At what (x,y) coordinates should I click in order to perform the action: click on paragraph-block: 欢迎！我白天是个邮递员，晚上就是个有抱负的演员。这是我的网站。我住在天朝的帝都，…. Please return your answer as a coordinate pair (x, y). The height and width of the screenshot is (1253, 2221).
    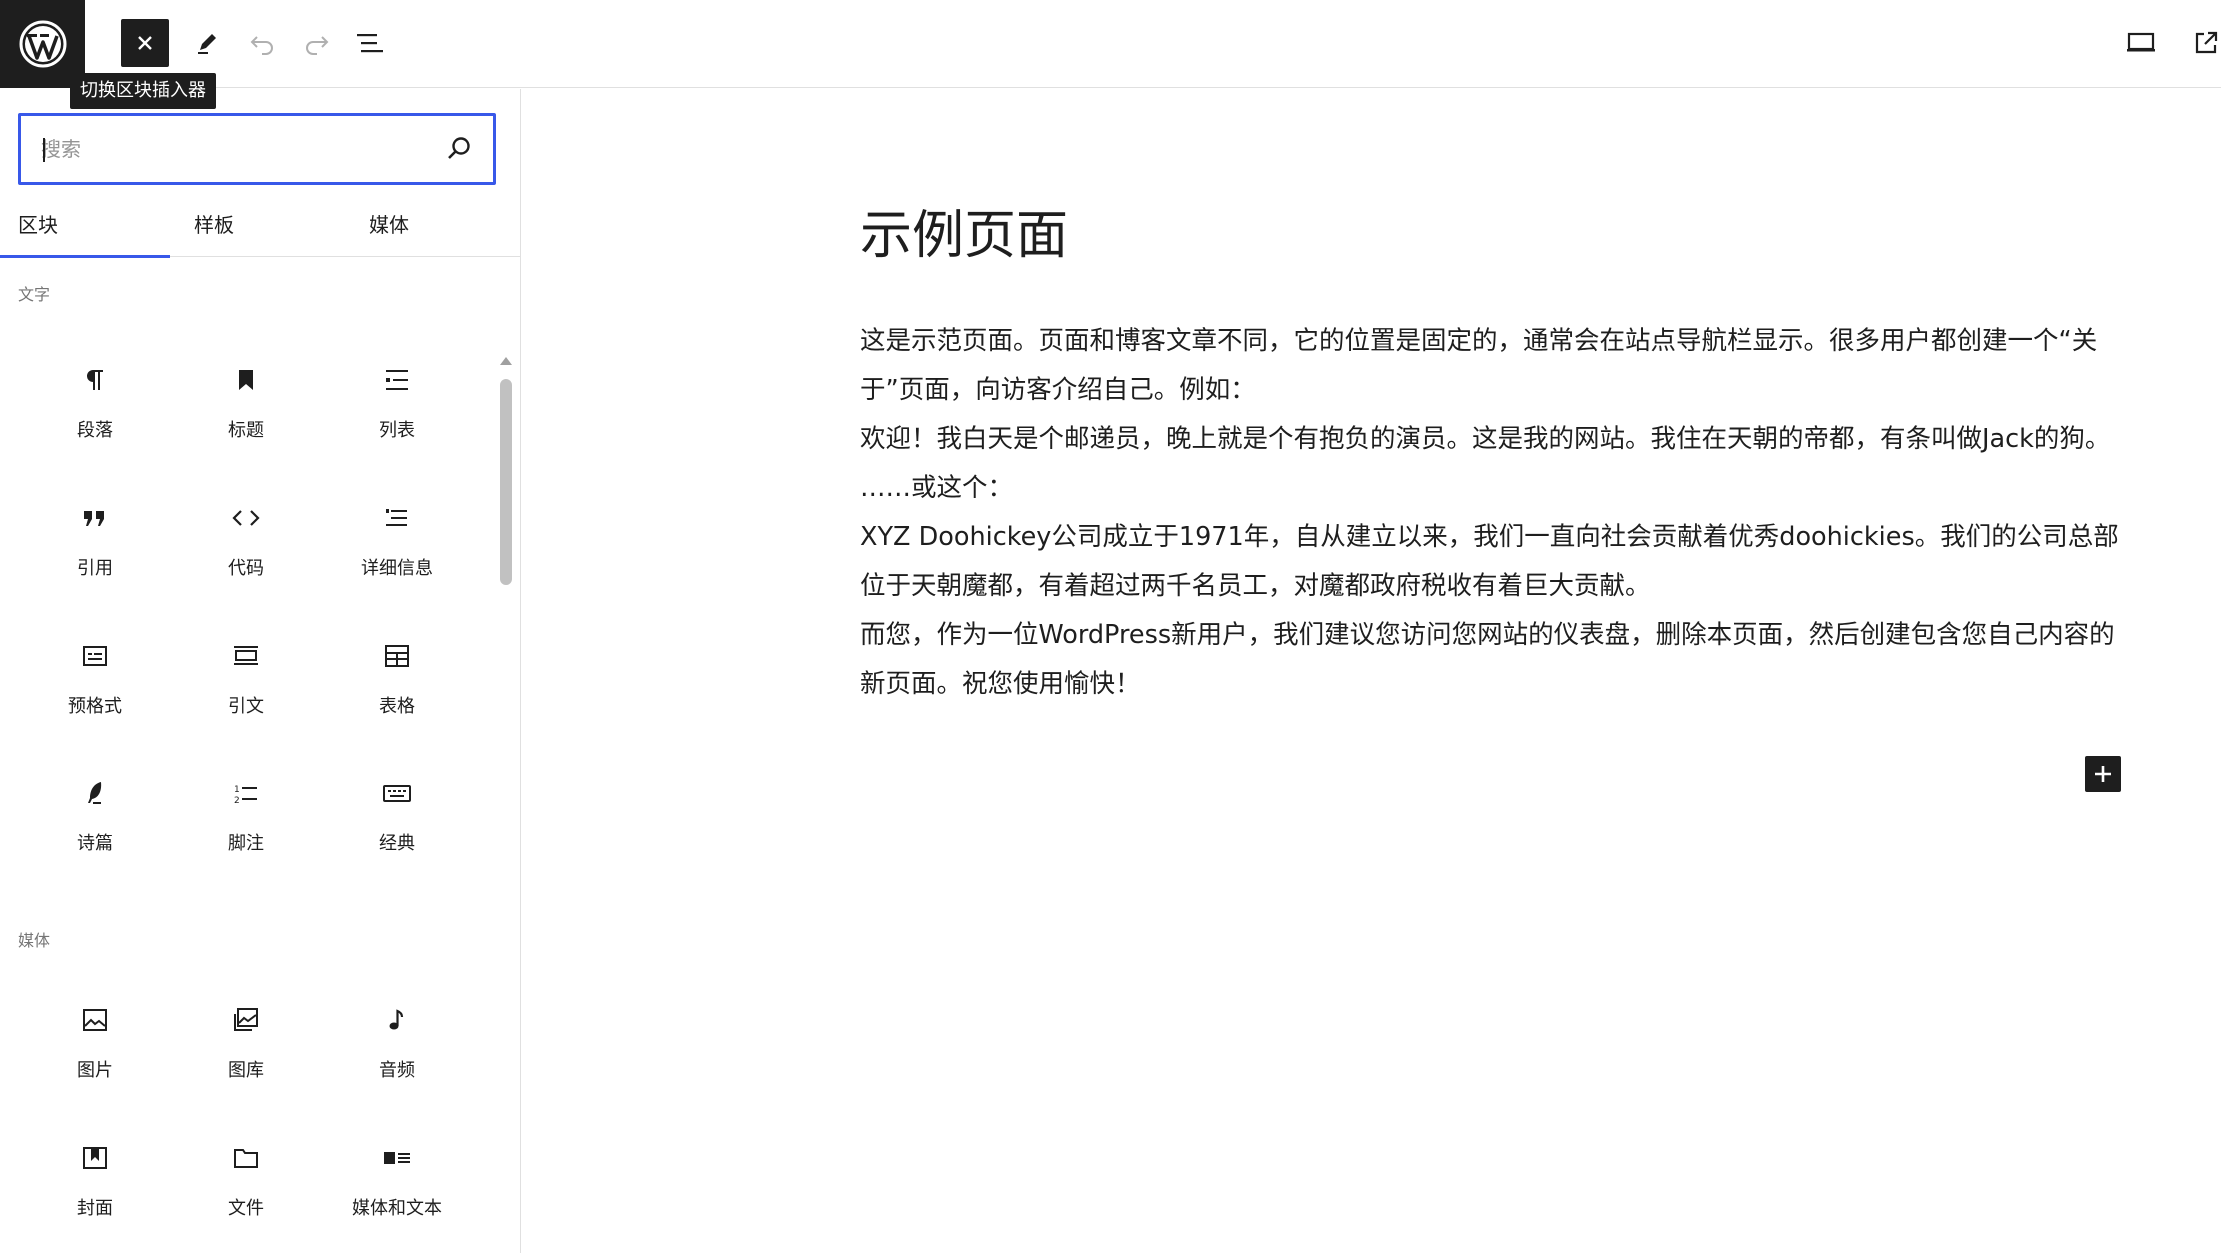
    Looking at the image, I should click on (1495, 439).